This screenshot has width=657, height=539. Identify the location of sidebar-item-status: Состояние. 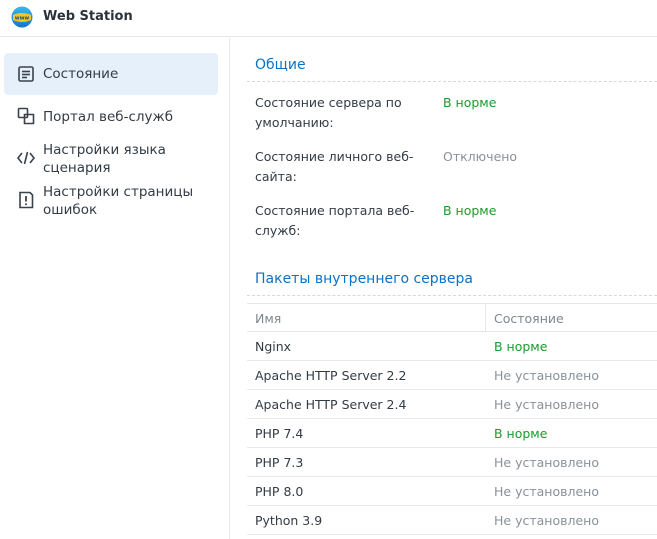
(111, 74).